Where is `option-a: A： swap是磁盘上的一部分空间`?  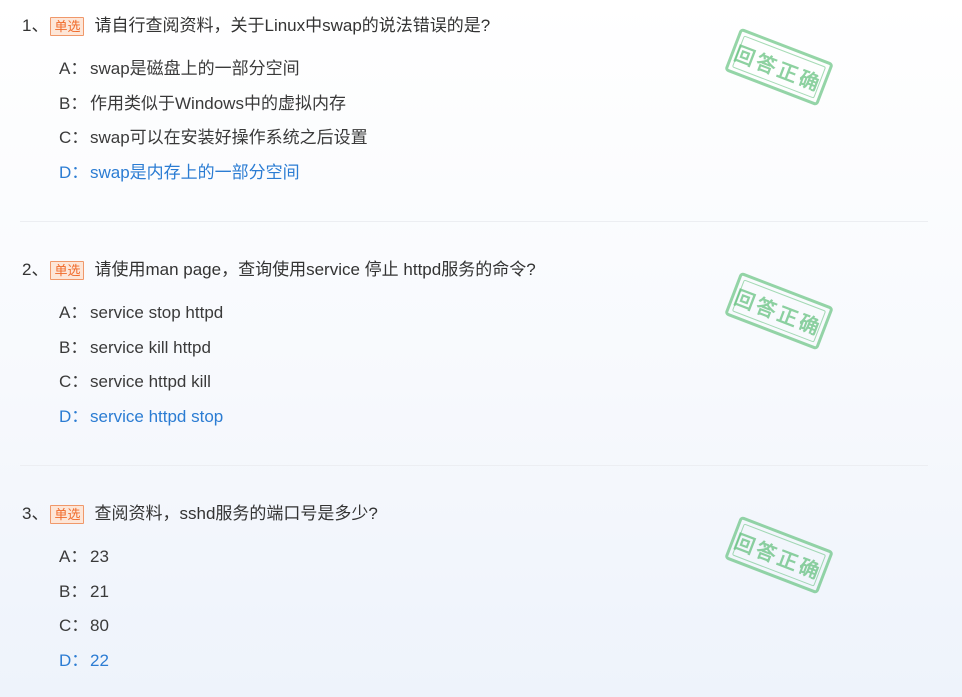 option-a: A： swap是磁盘上的一部分空间 is located at coordinates (213, 74).